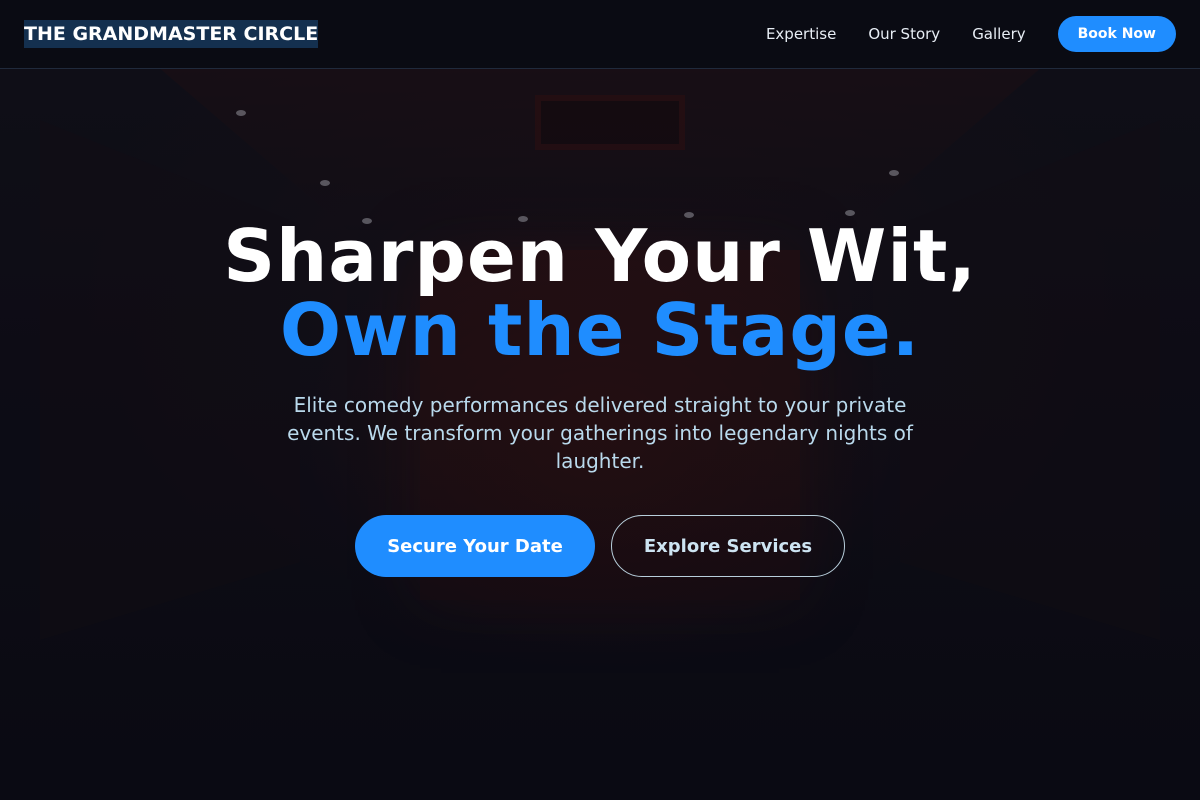 This screenshot has width=1200, height=800. Describe the element at coordinates (475, 546) in the screenshot. I see `secure-your-date-button: Secure Your Date` at that location.